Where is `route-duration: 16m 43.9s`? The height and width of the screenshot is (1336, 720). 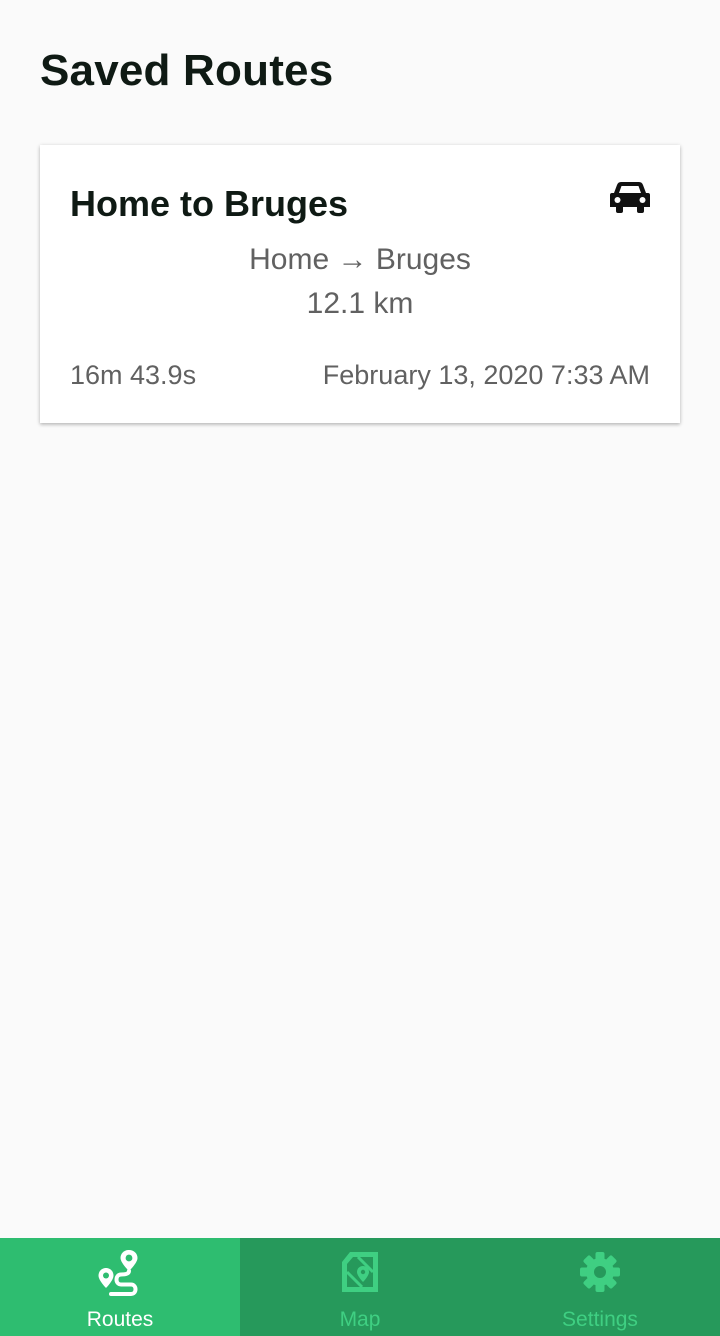
route-duration: 16m 43.9s is located at coordinates (133, 375).